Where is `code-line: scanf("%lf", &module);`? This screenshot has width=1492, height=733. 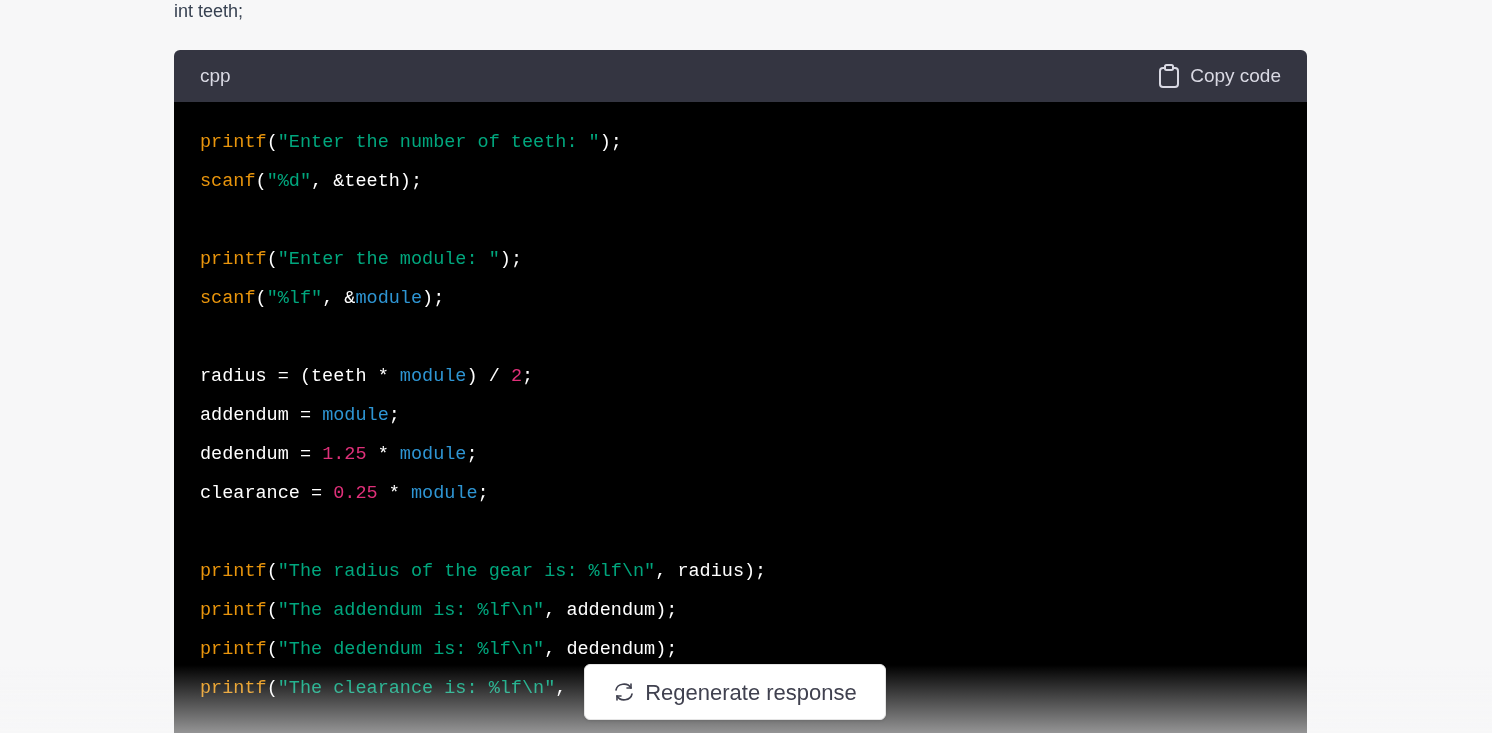
code-line: scanf("%lf", &module); is located at coordinates (322, 299).